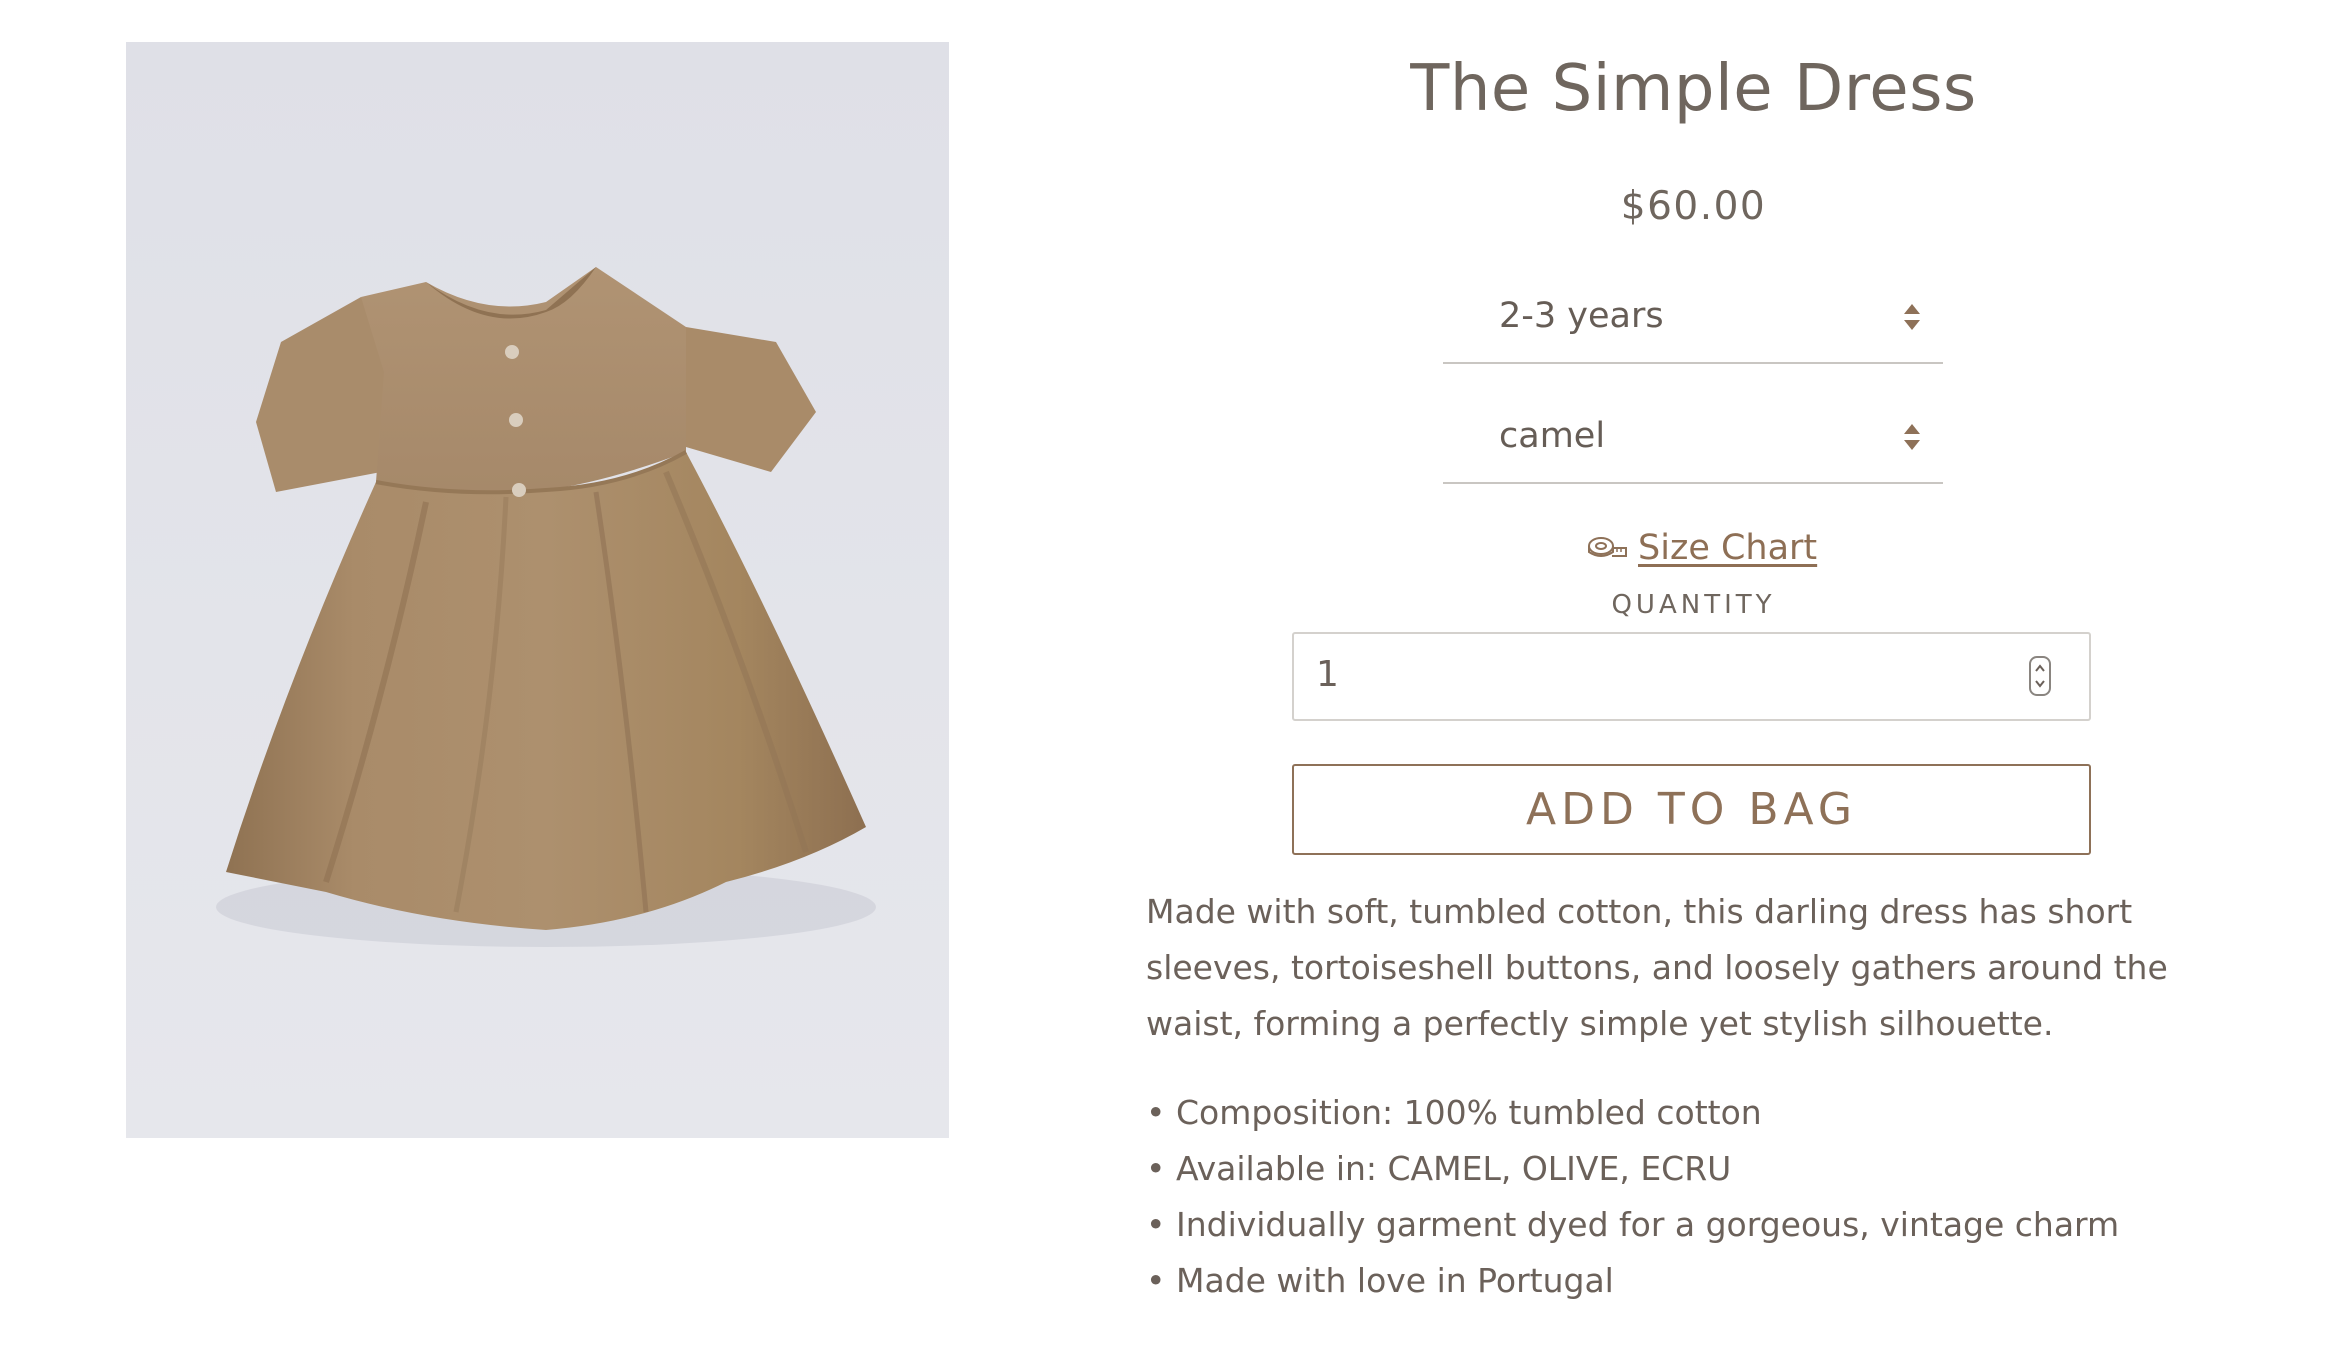 The width and height of the screenshot is (2340, 1358). Describe the element at coordinates (1693, 605) in the screenshot. I see `quantity-label: QUANTITY` at that location.